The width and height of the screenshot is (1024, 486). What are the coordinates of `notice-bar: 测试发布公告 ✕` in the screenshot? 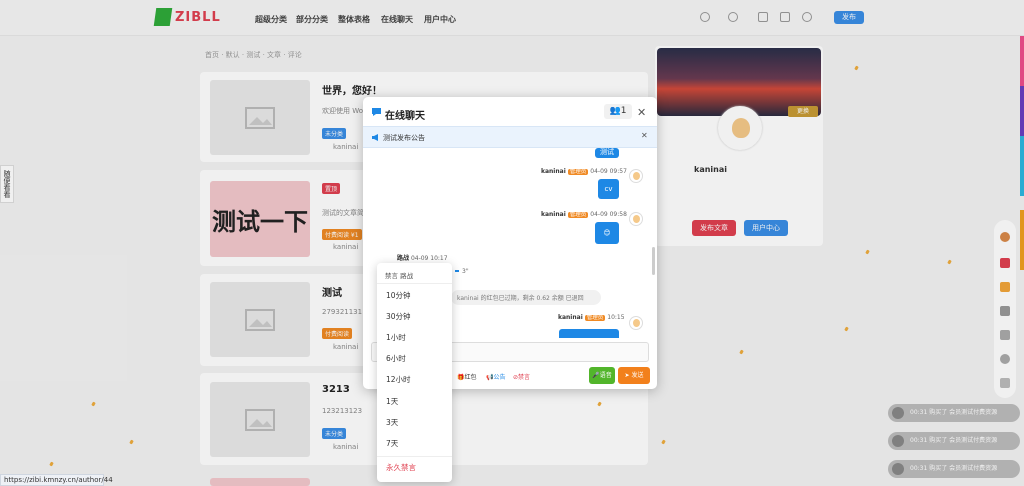 It's located at (510, 137).